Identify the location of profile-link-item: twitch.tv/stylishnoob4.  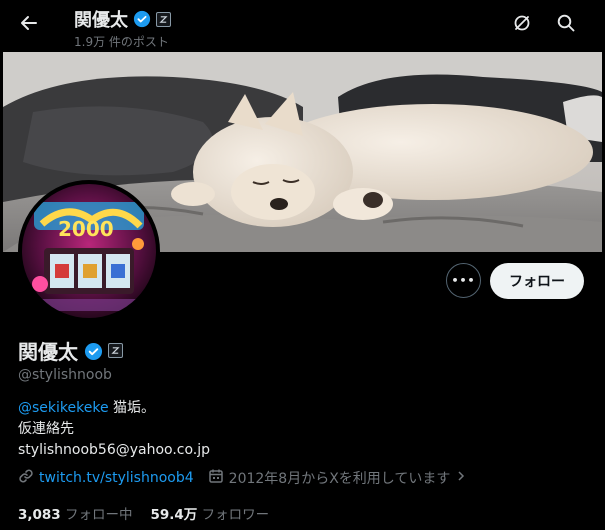
(106, 478).